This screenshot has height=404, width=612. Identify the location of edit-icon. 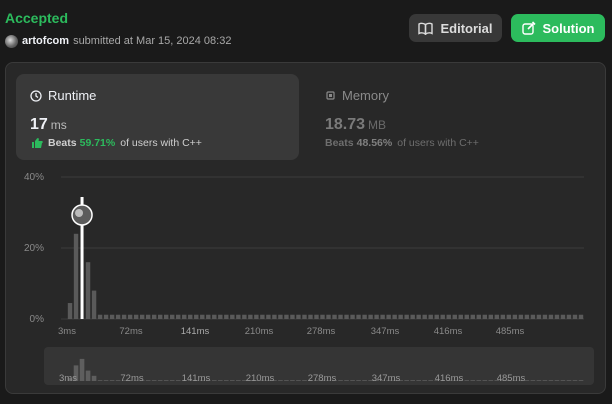
(528, 28).